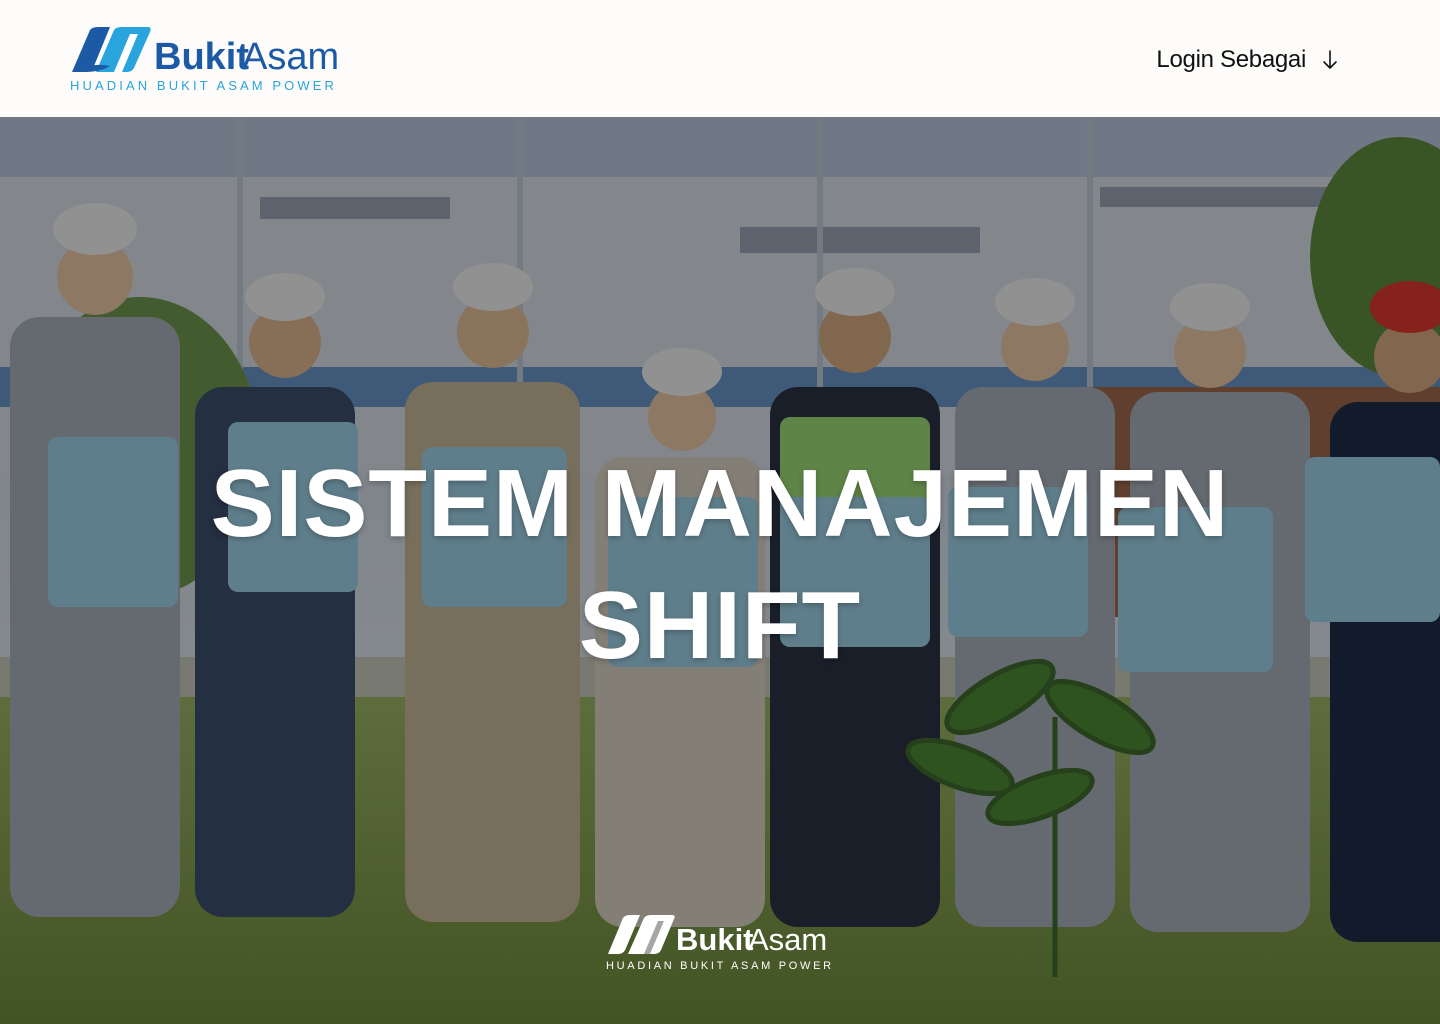 Image resolution: width=1440 pixels, height=1024 pixels. I want to click on footer-company-logo: Bukit Asam HUADIAN BUKIT ASAM POWER, so click(722, 944).